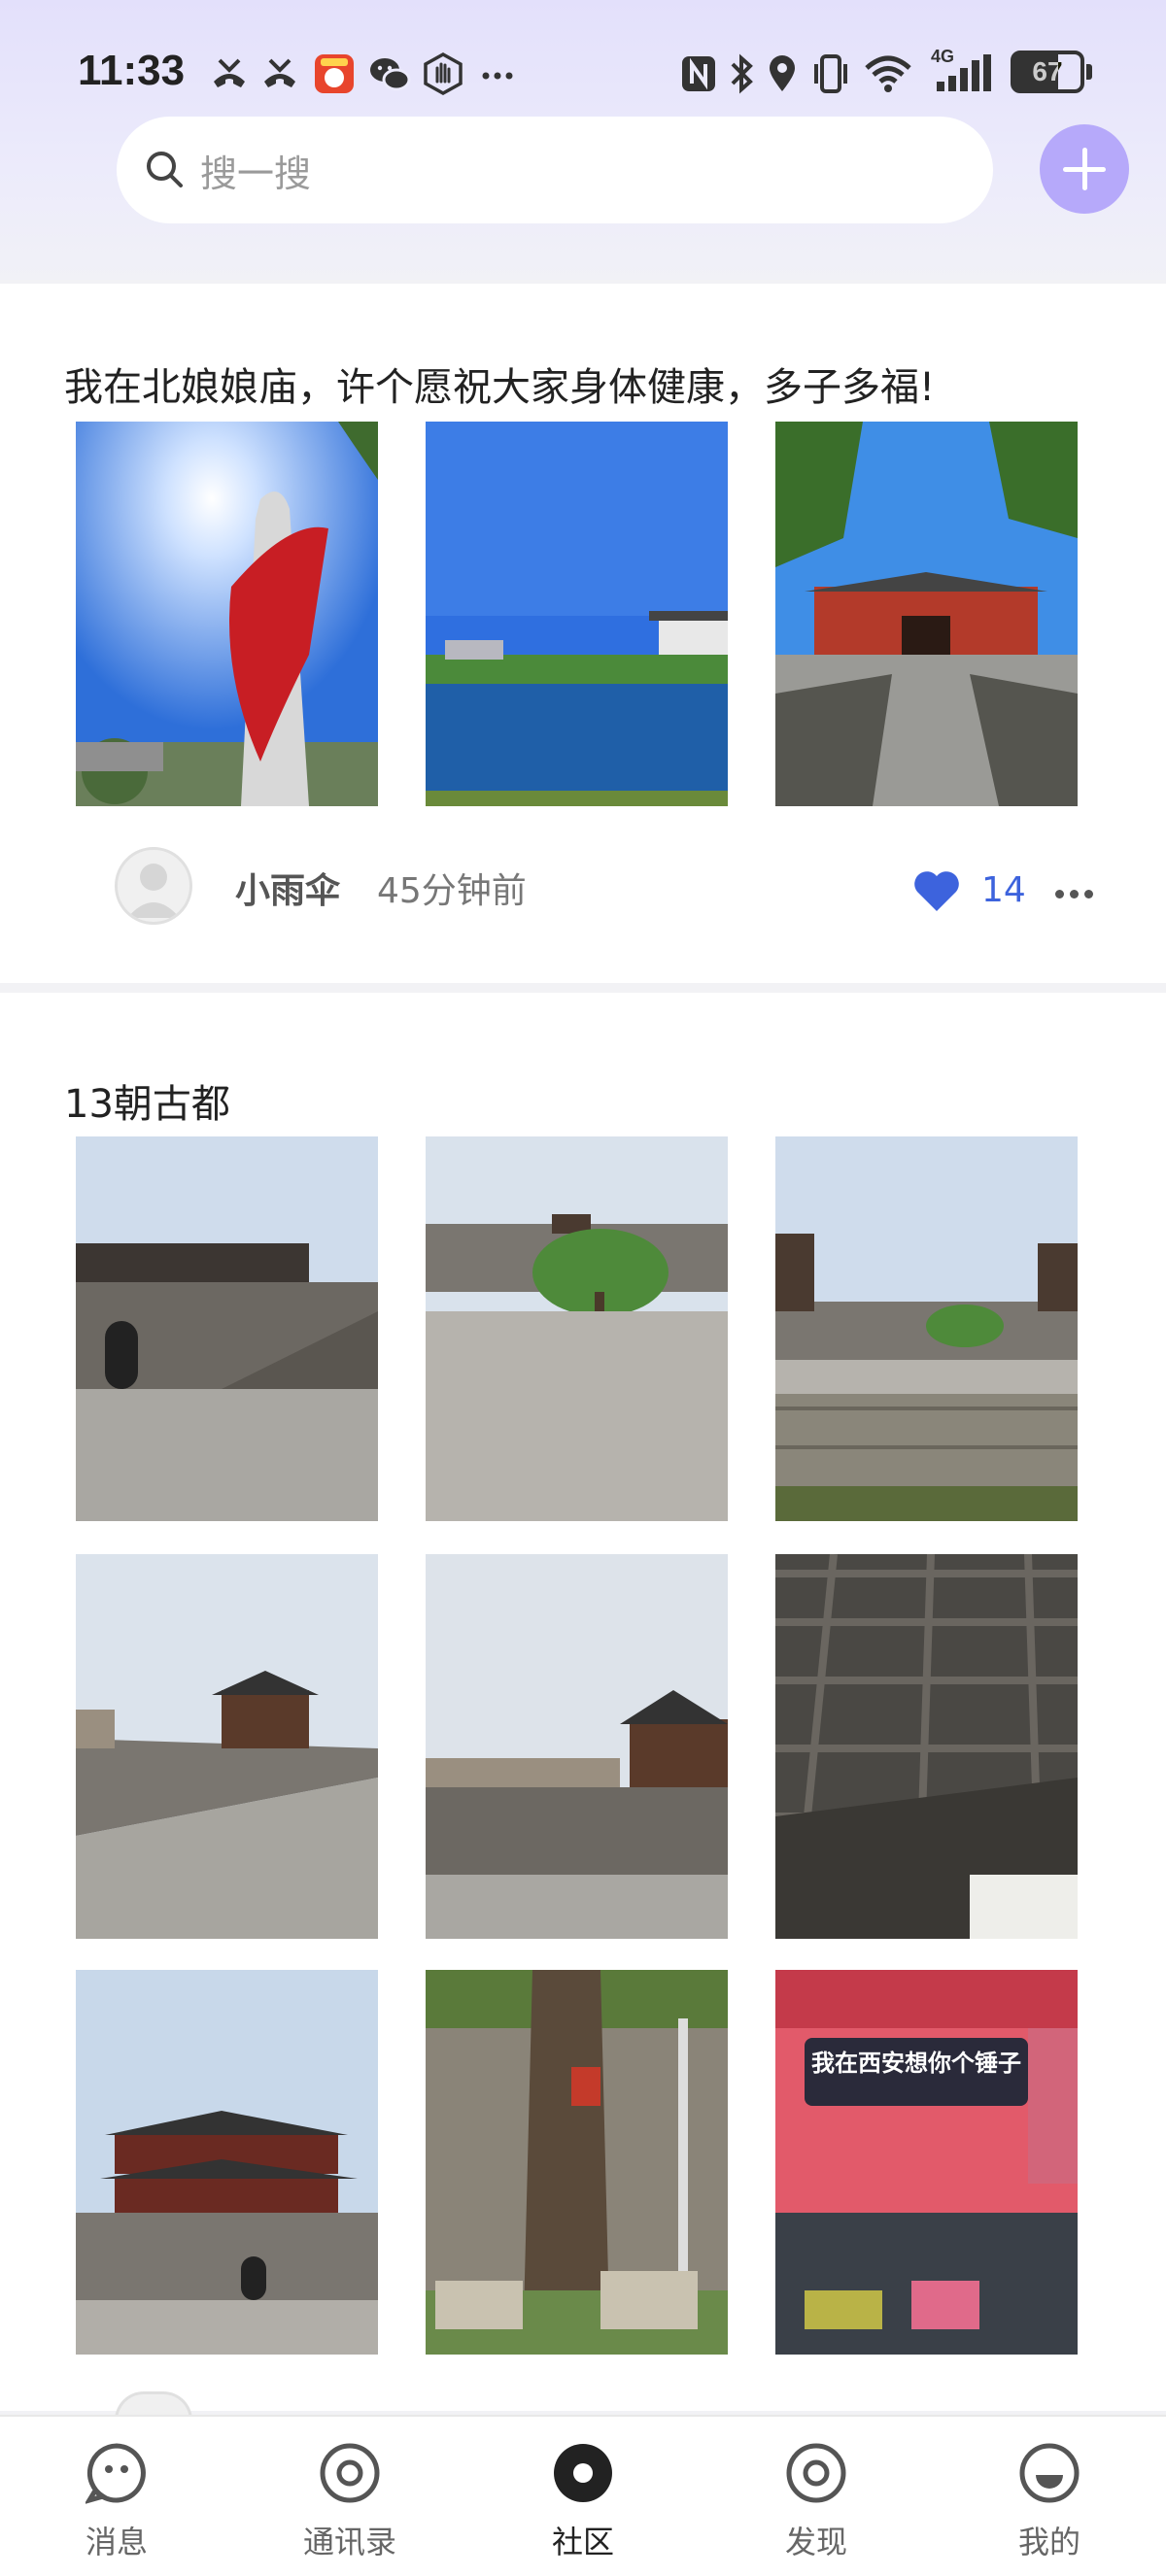 The image size is (1166, 2576). I want to click on tab-label: 消息, so click(116, 2542).